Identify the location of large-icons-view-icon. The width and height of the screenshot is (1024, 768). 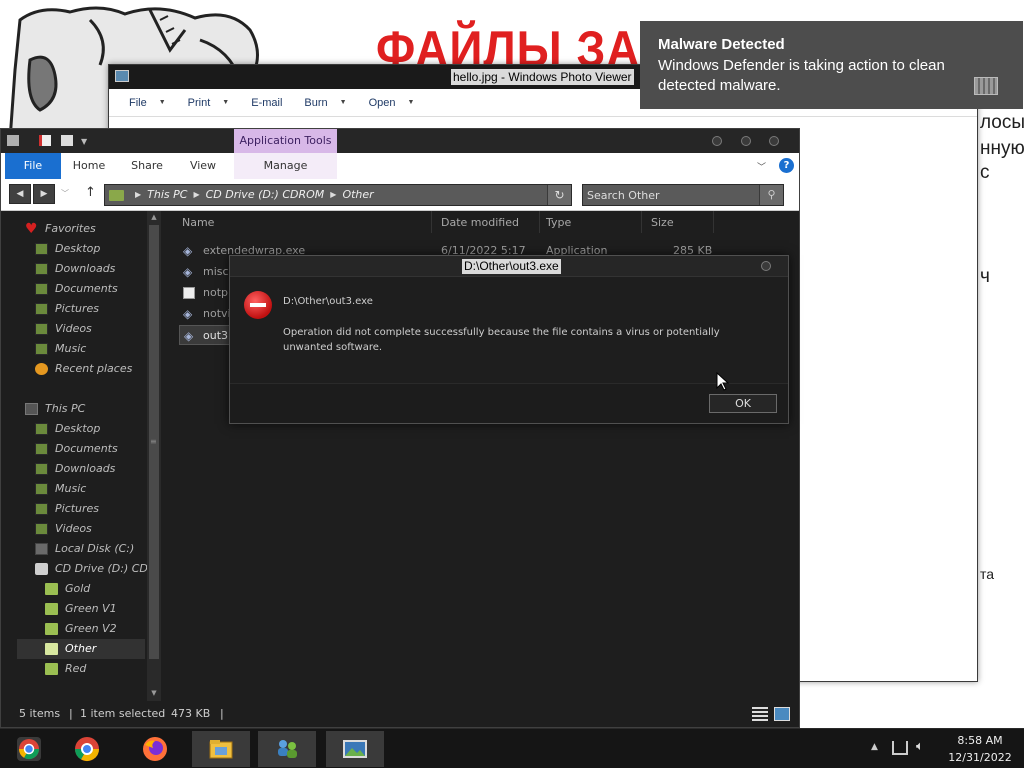
(782, 714).